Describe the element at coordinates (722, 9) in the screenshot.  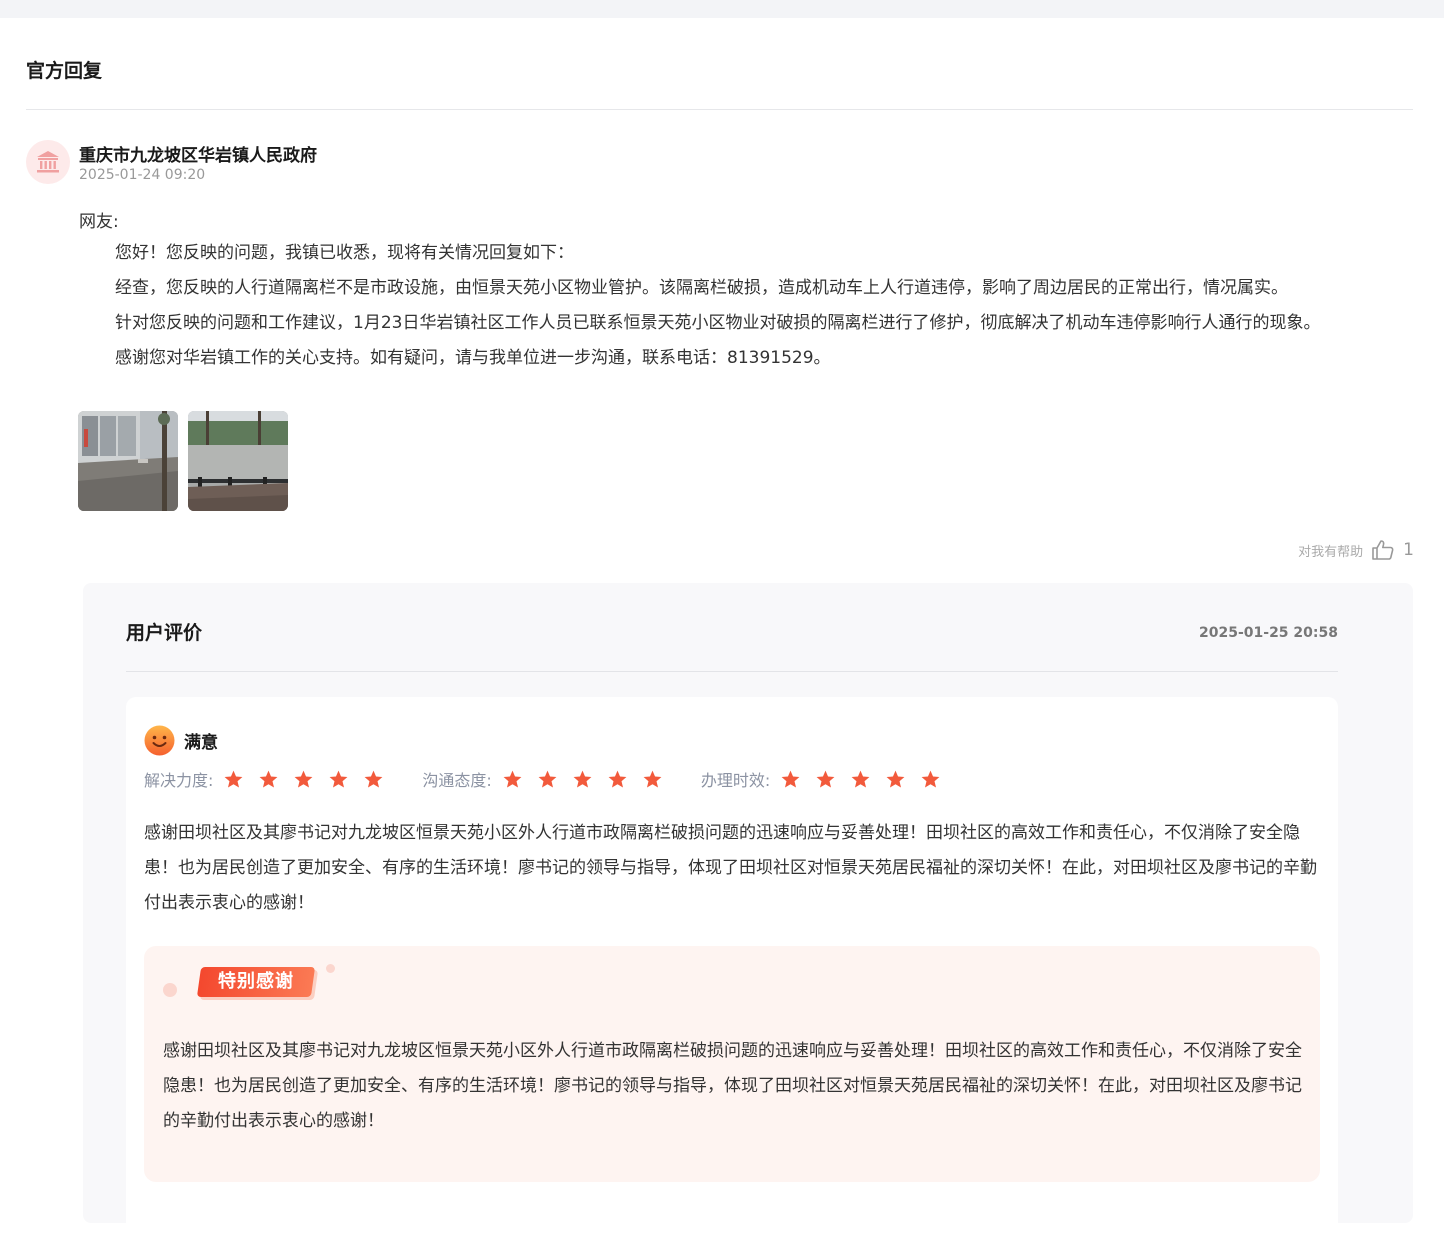
I see `top-strip` at that location.